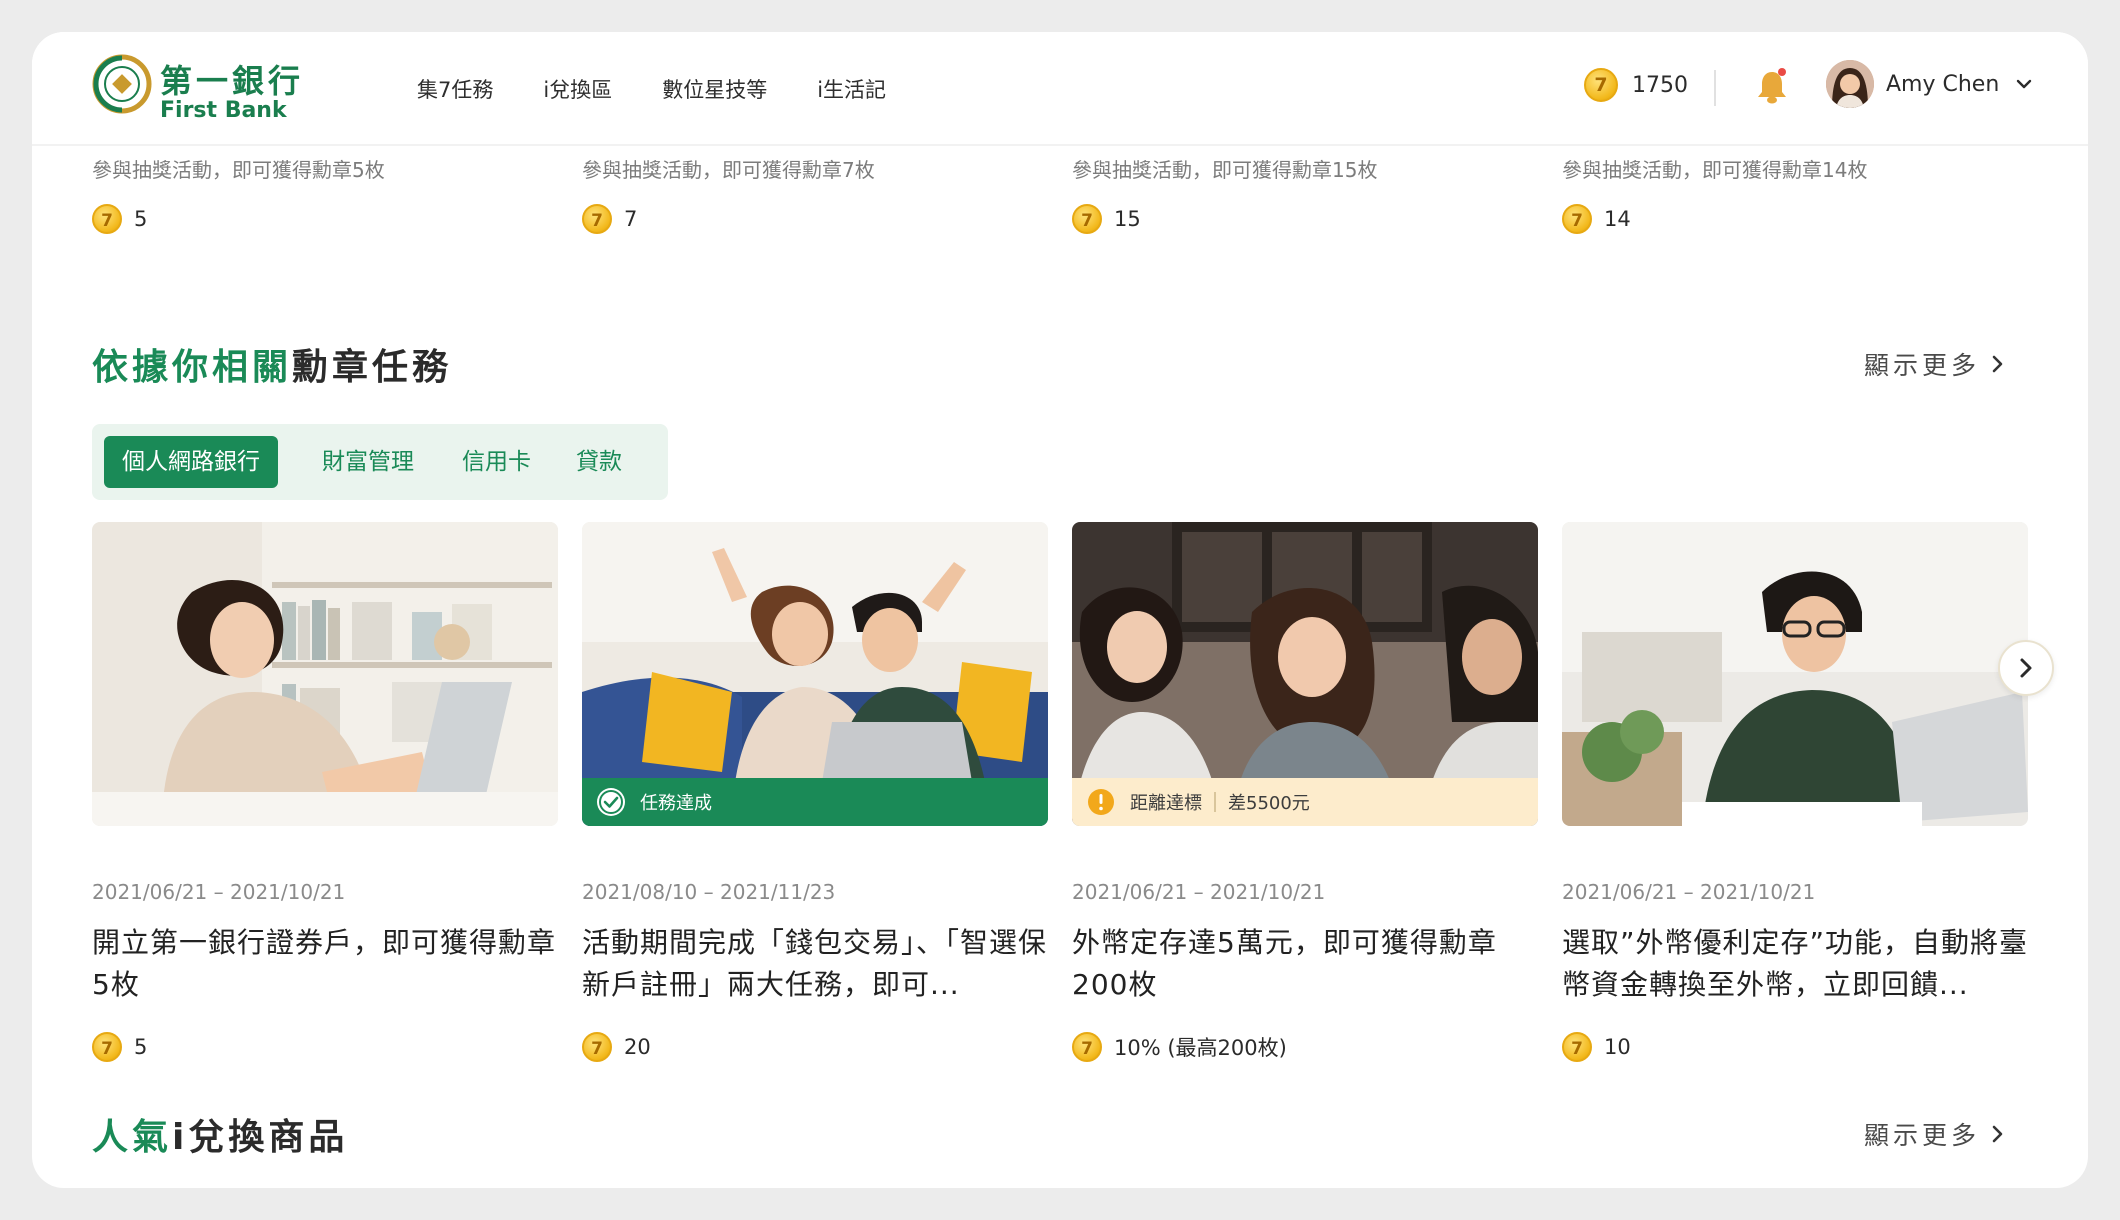  I want to click on main-nav: 集7任務 i兌換區 數位星技等 i生活記, so click(676, 89).